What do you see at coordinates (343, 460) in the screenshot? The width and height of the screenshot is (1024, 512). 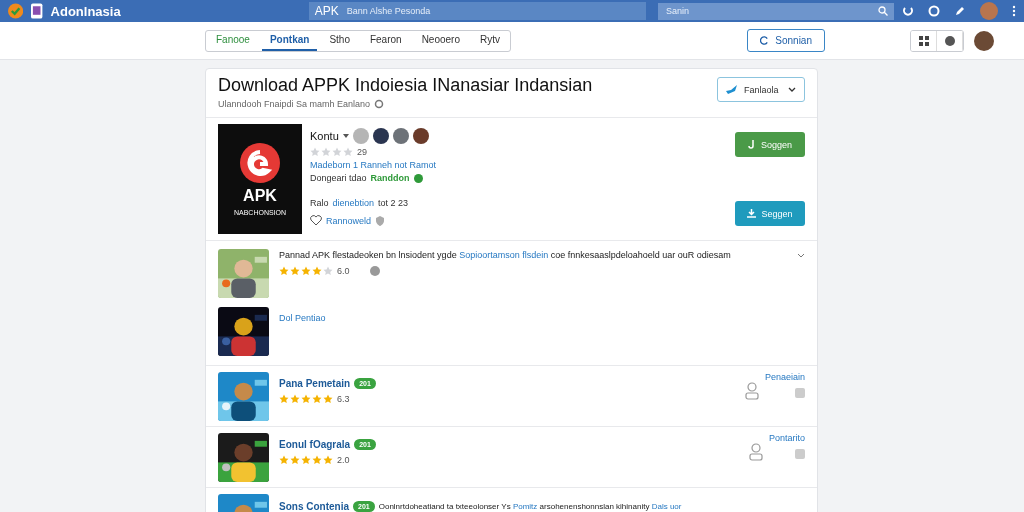 I see `rating: 2.0` at bounding box center [343, 460].